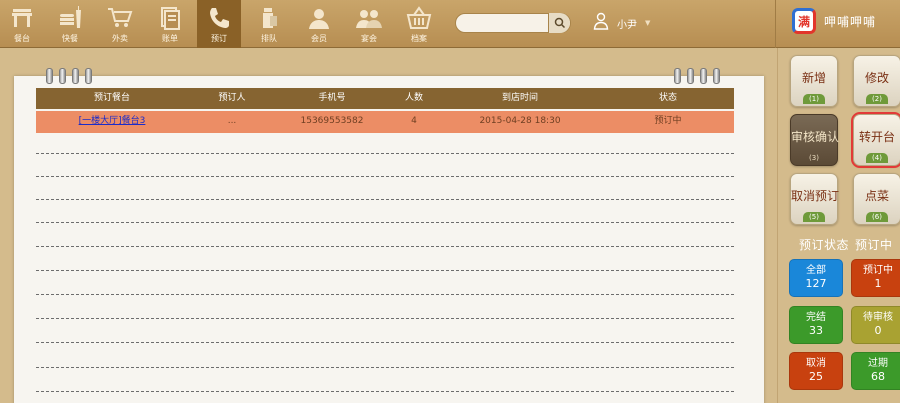 This screenshot has height=403, width=900. Describe the element at coordinates (219, 38) in the screenshot. I see `nav-label: 预订` at that location.